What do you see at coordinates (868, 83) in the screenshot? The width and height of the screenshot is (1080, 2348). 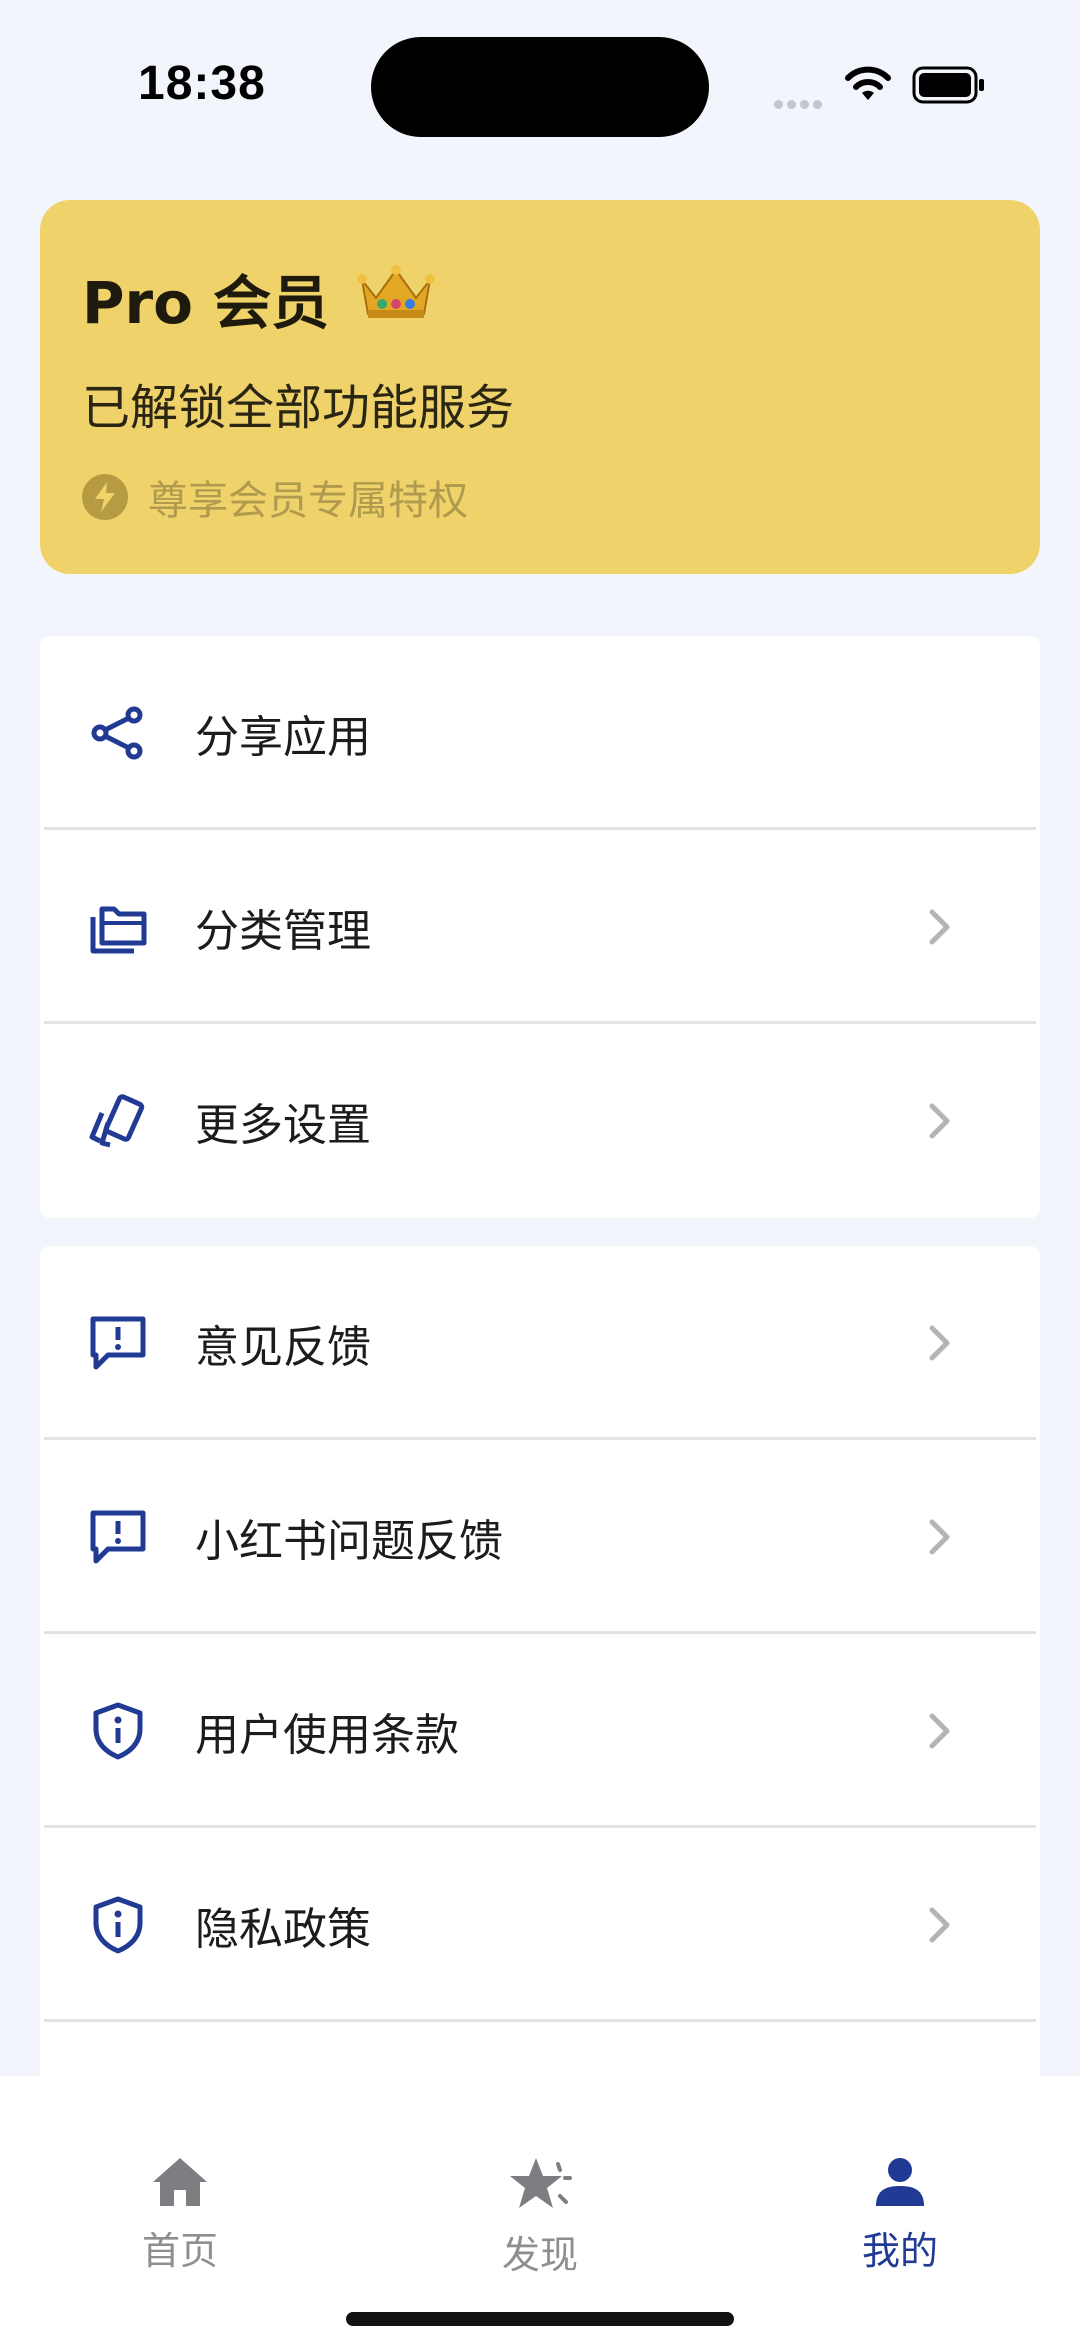 I see `wifi-icon` at bounding box center [868, 83].